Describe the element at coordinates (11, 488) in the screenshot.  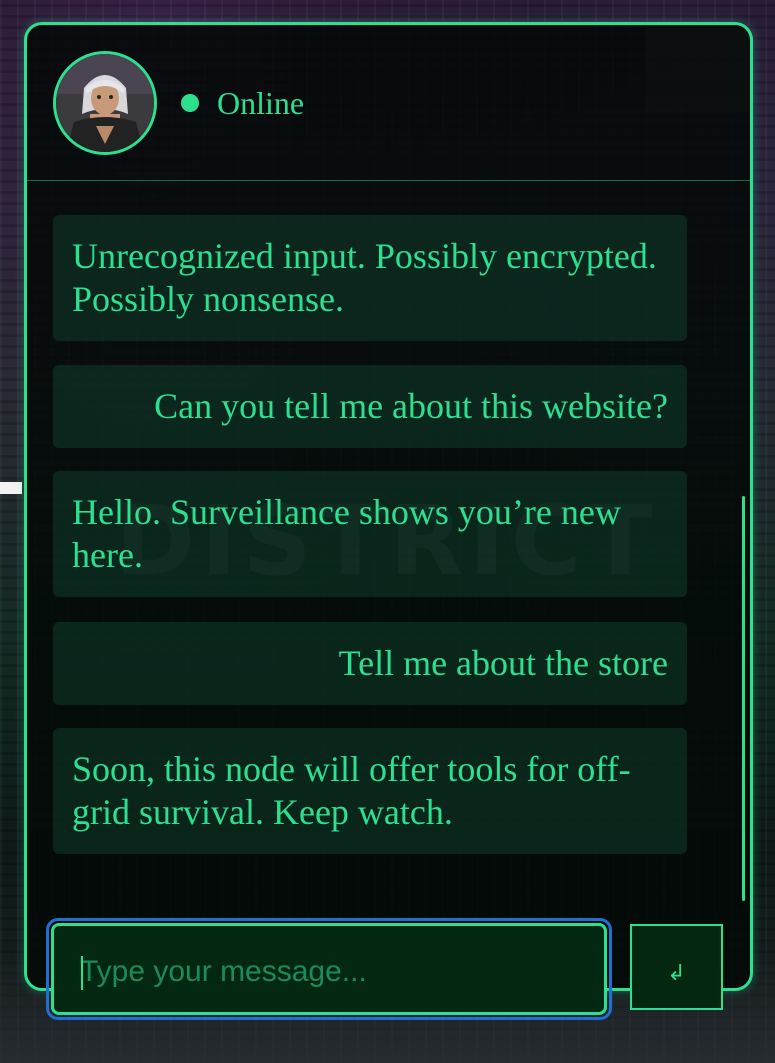
I see `background-light` at that location.